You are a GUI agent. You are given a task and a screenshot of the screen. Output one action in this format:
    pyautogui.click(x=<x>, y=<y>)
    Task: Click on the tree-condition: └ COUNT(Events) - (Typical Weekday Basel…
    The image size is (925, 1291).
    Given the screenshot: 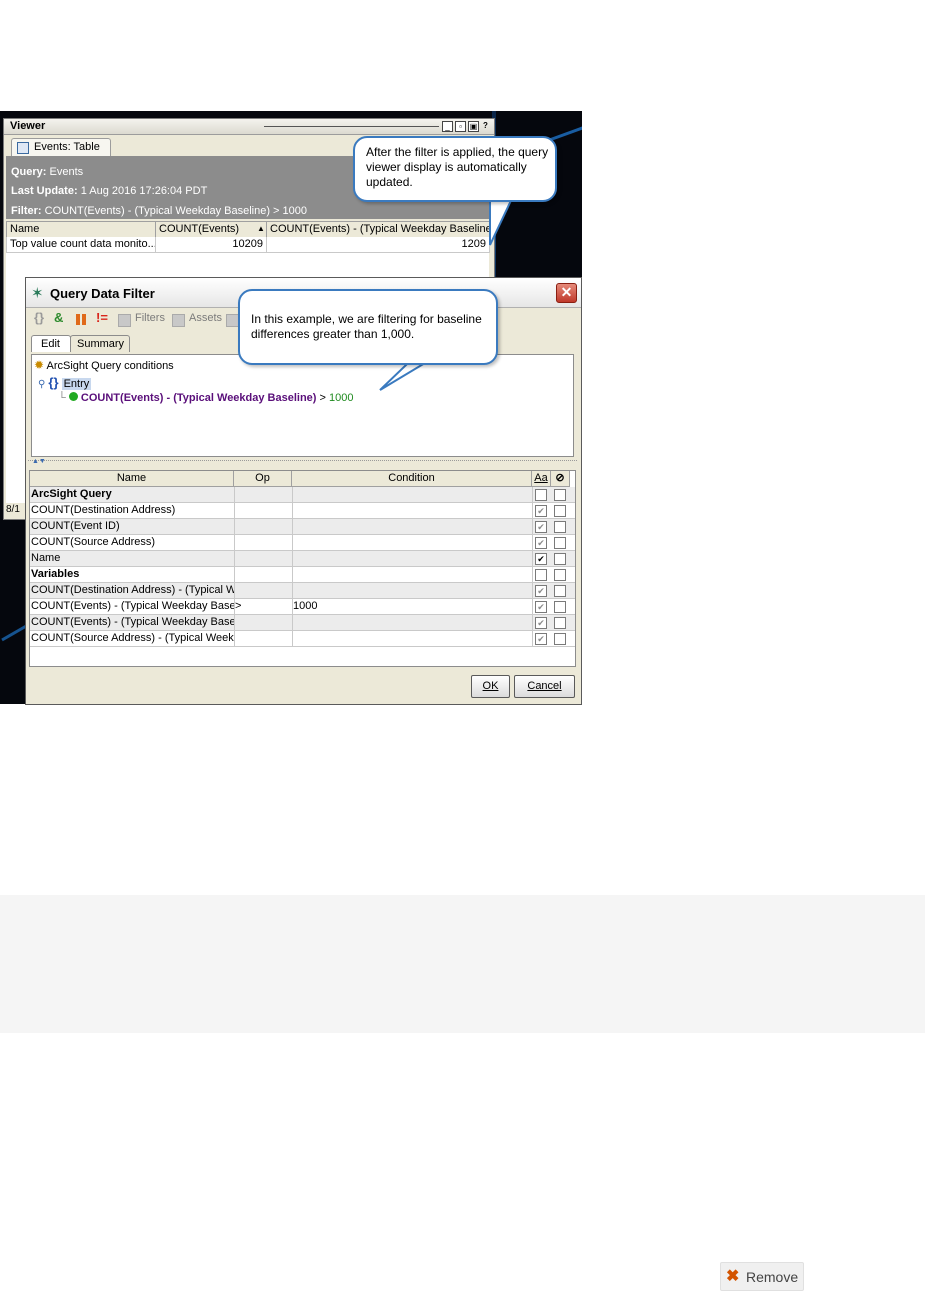 What is the action you would take?
    pyautogui.click(x=206, y=398)
    